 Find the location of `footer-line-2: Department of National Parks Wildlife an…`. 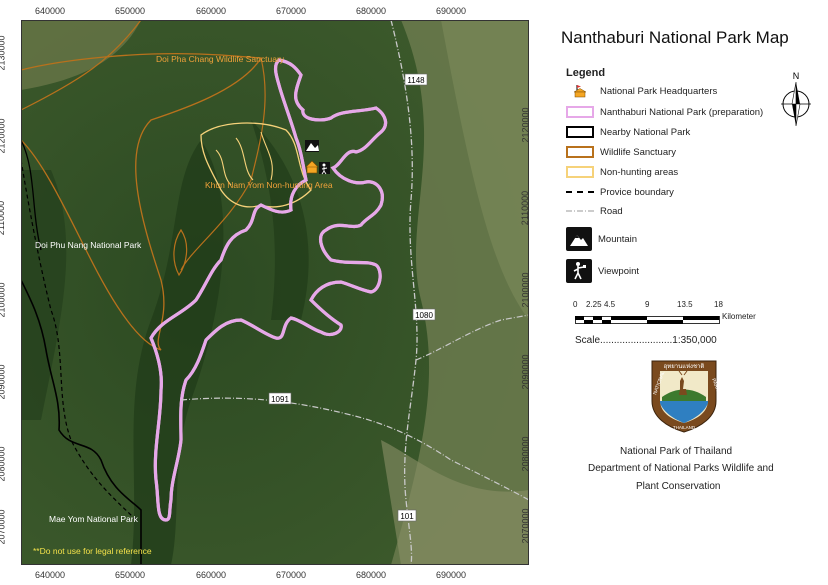

footer-line-2: Department of National Parks Wildlife an… is located at coordinates (681, 468).